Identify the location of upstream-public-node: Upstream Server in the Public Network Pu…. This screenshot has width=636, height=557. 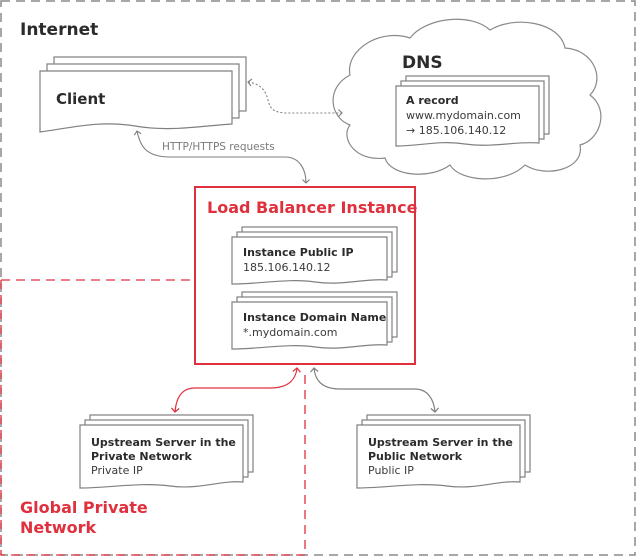
(443, 451).